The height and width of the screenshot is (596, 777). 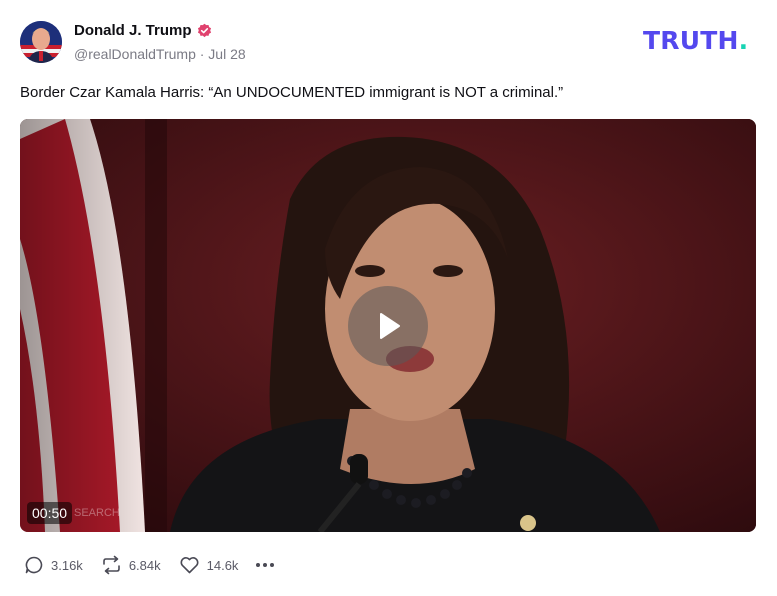 I want to click on play-button, so click(x=388, y=326).